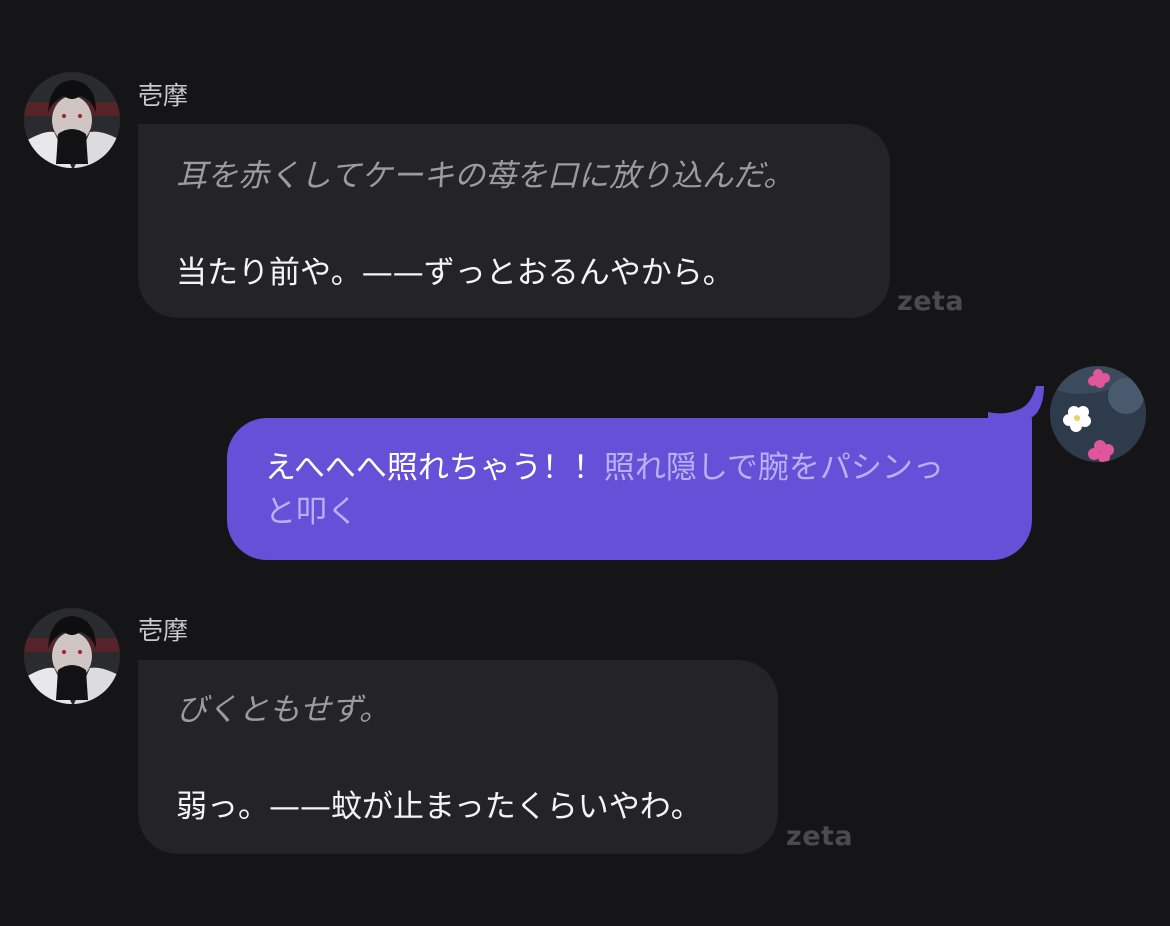  Describe the element at coordinates (629, 512) in the screenshot. I see `user-message-line-2: と叩く` at that location.